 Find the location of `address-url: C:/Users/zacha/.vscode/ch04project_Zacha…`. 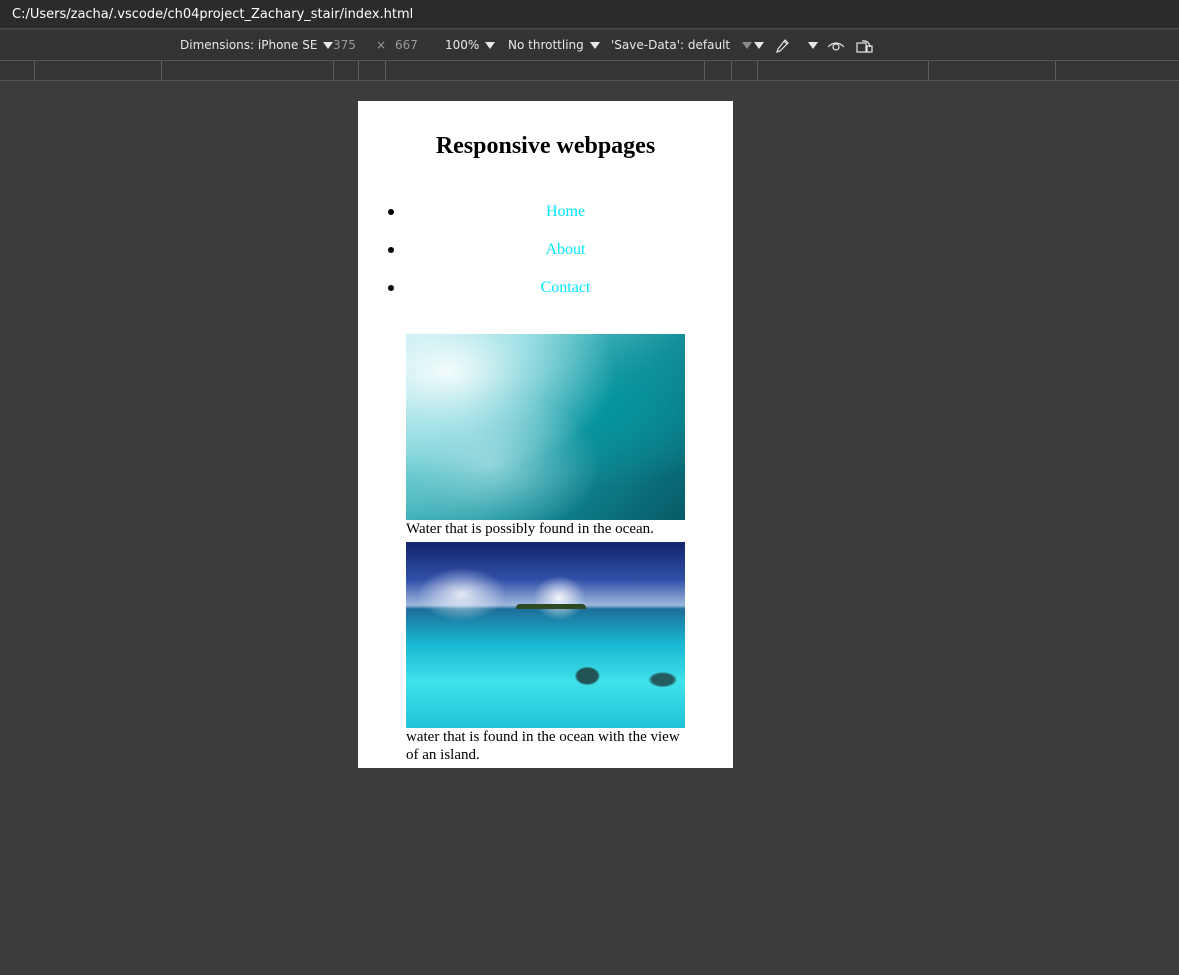

address-url: C:/Users/zacha/.vscode/ch04project_Zacha… is located at coordinates (213, 14).